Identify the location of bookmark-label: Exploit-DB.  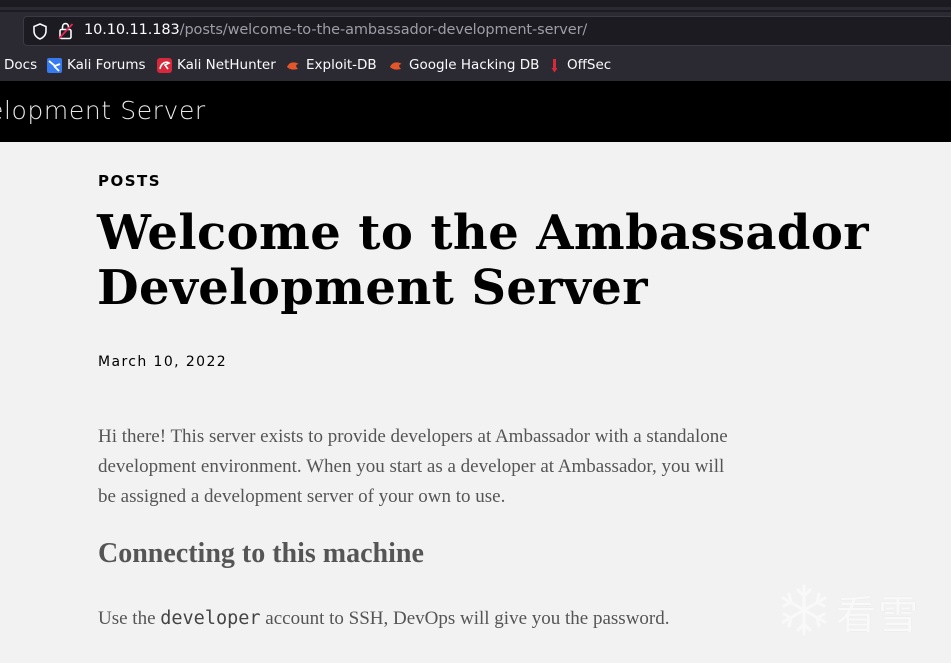
(341, 65).